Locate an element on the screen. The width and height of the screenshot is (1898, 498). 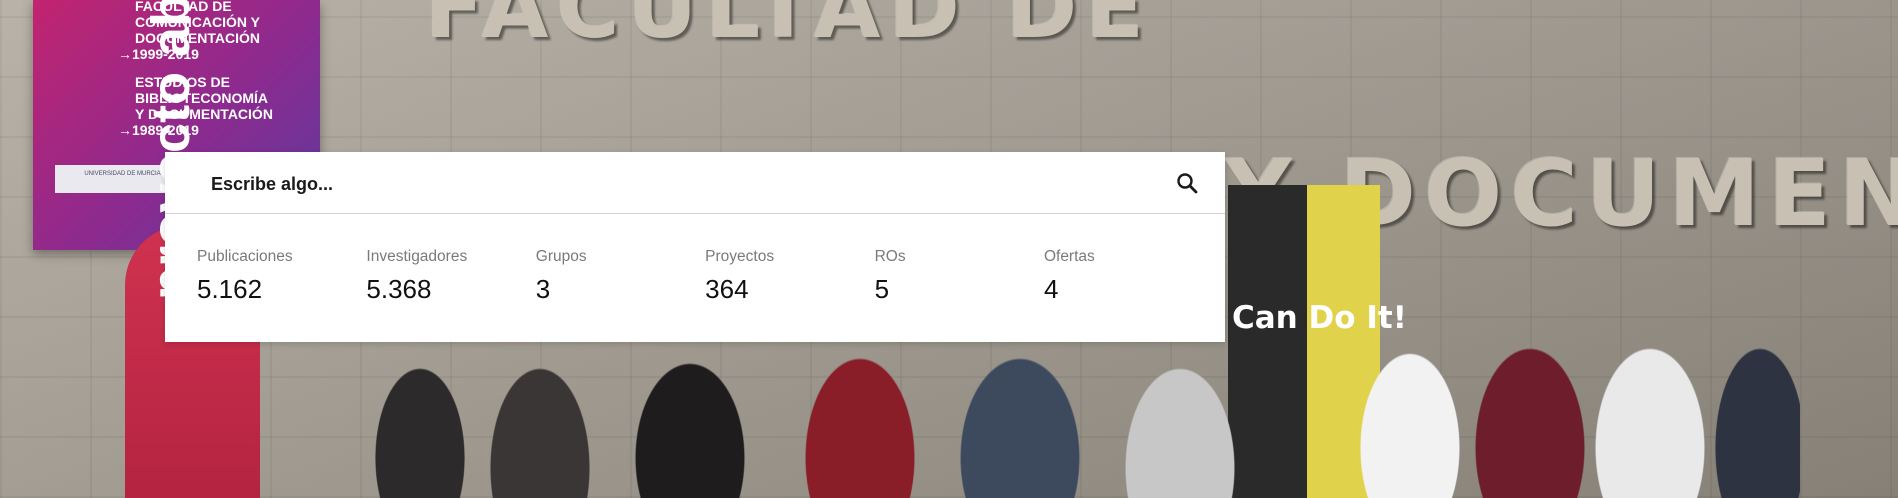
stat-ros: ROs 5 is located at coordinates (959, 276).